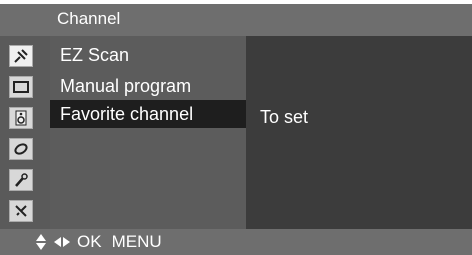  Describe the element at coordinates (89, 241) in the screenshot. I see `ok-hint: OK` at that location.